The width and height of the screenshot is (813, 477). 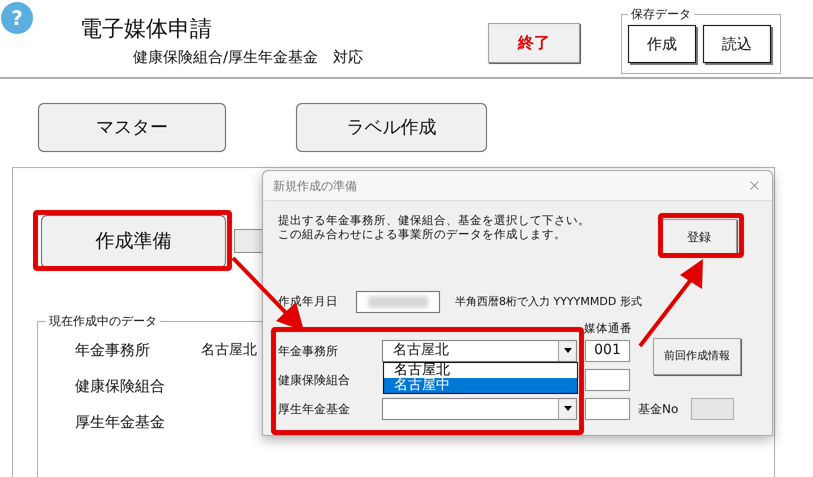 I want to click on dropdown-field, so click(x=479, y=409).